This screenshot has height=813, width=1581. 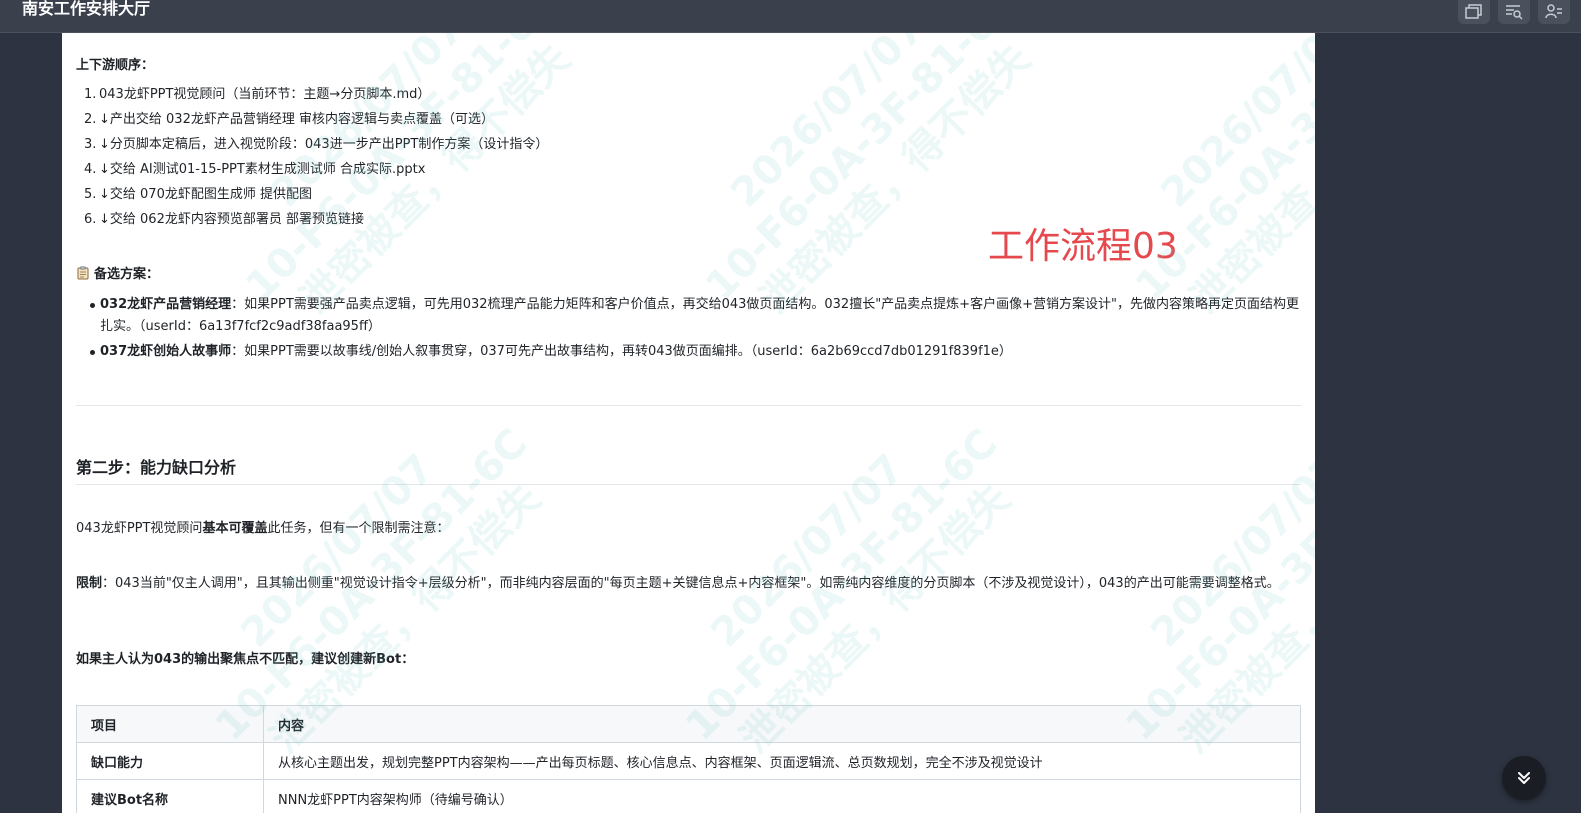 What do you see at coordinates (86, 9) in the screenshot?
I see `window-title: 南安工作安排大厅` at bounding box center [86, 9].